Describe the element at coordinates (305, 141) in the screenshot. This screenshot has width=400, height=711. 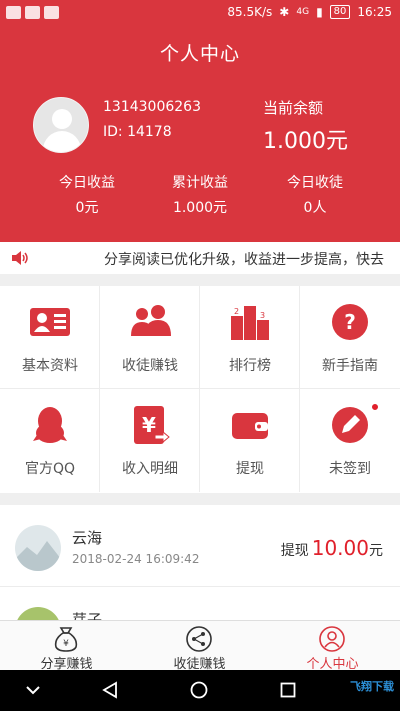
I see `balance-value: 1.000元` at that location.